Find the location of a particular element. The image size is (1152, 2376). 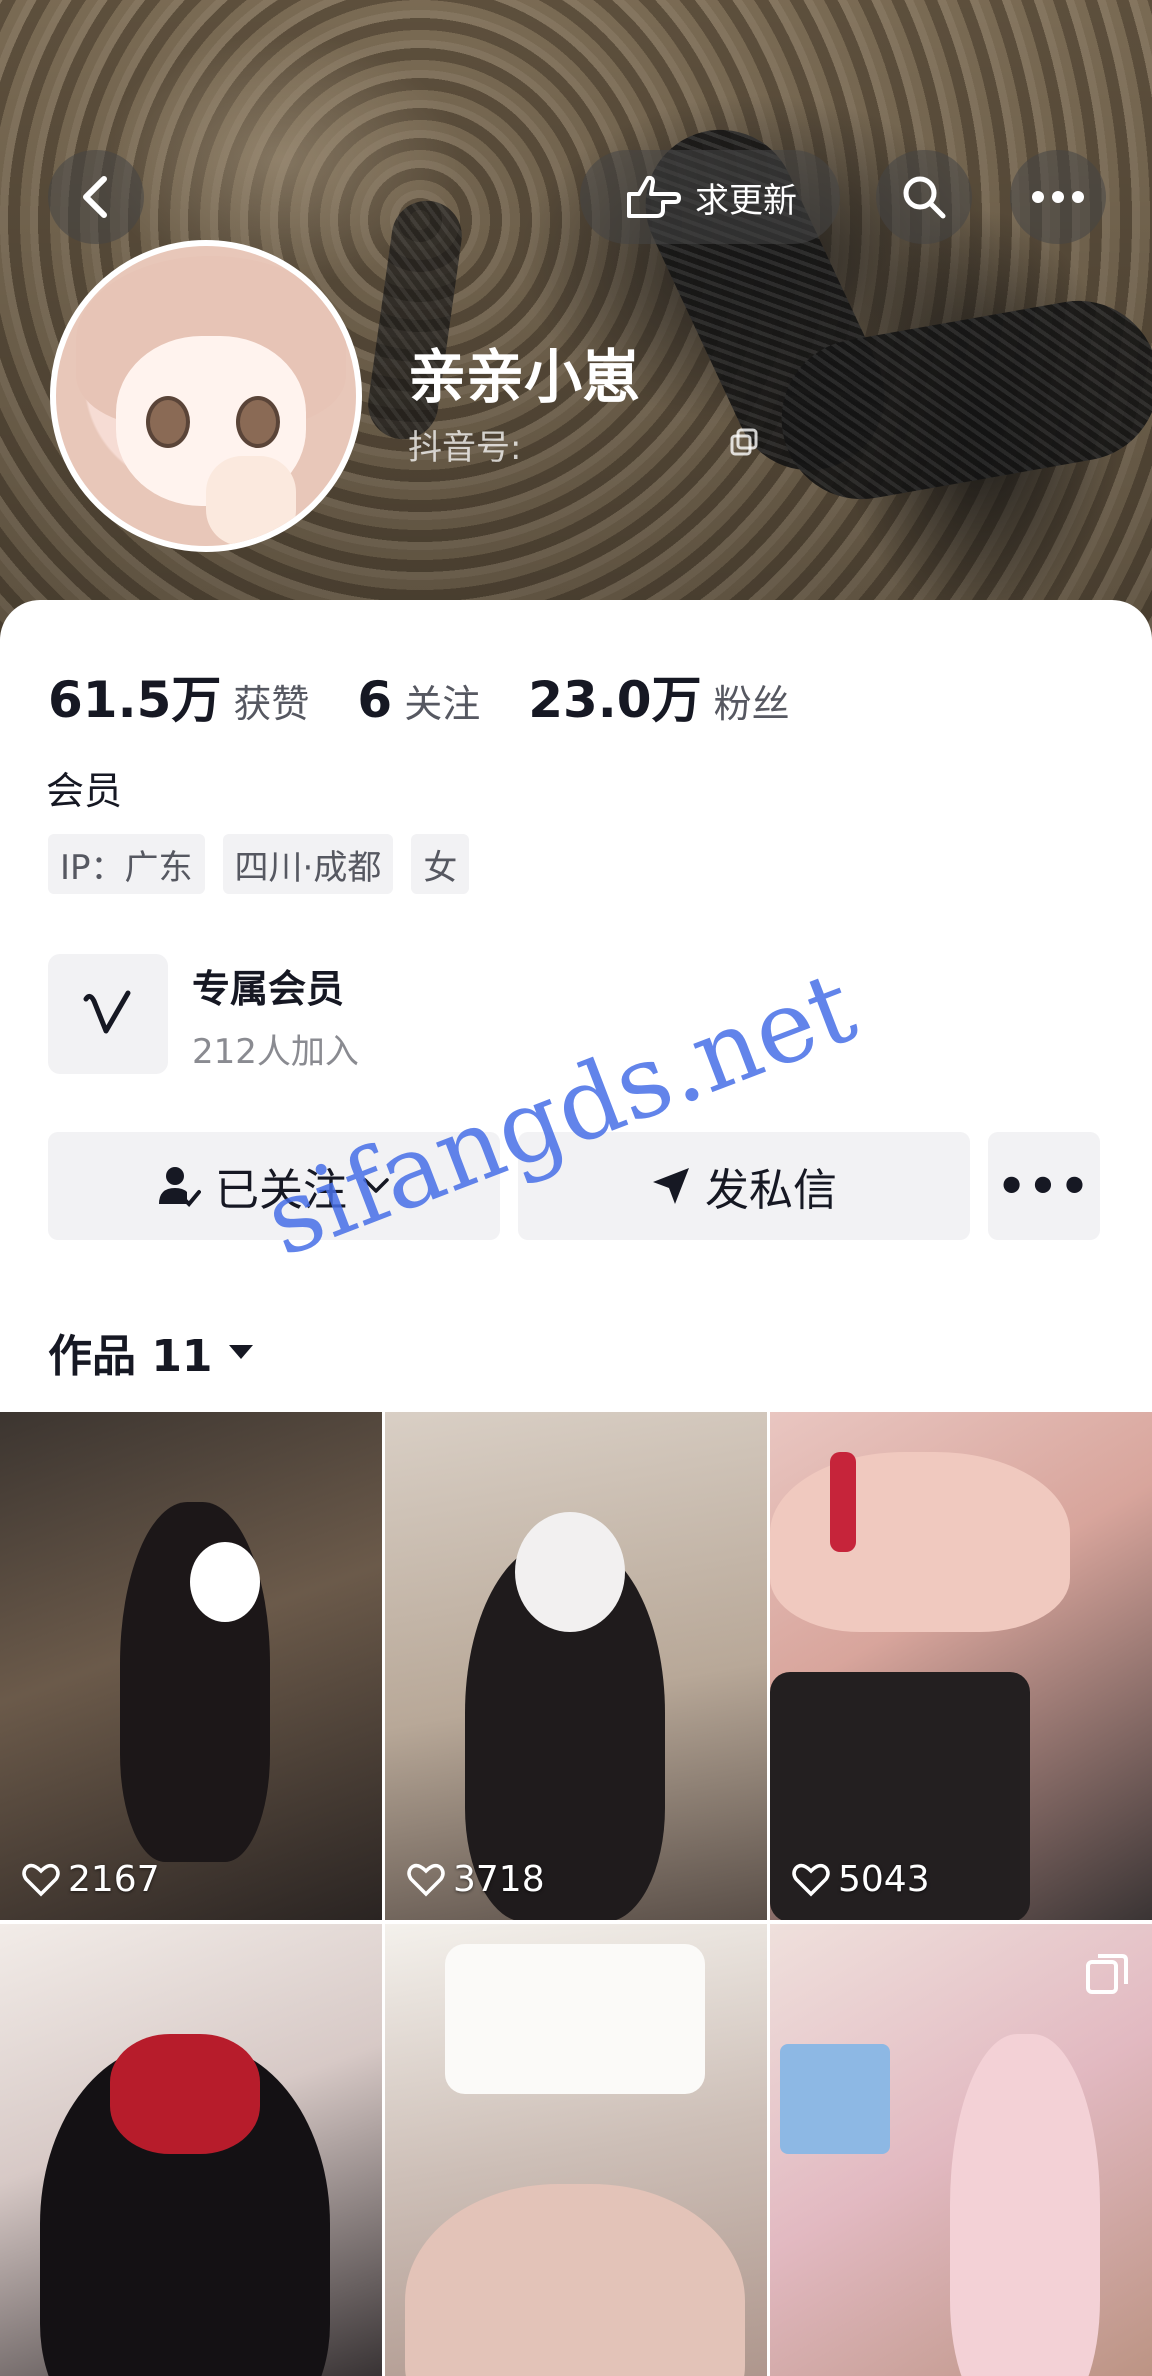

stat-value: 23.0万 is located at coordinates (615, 700).